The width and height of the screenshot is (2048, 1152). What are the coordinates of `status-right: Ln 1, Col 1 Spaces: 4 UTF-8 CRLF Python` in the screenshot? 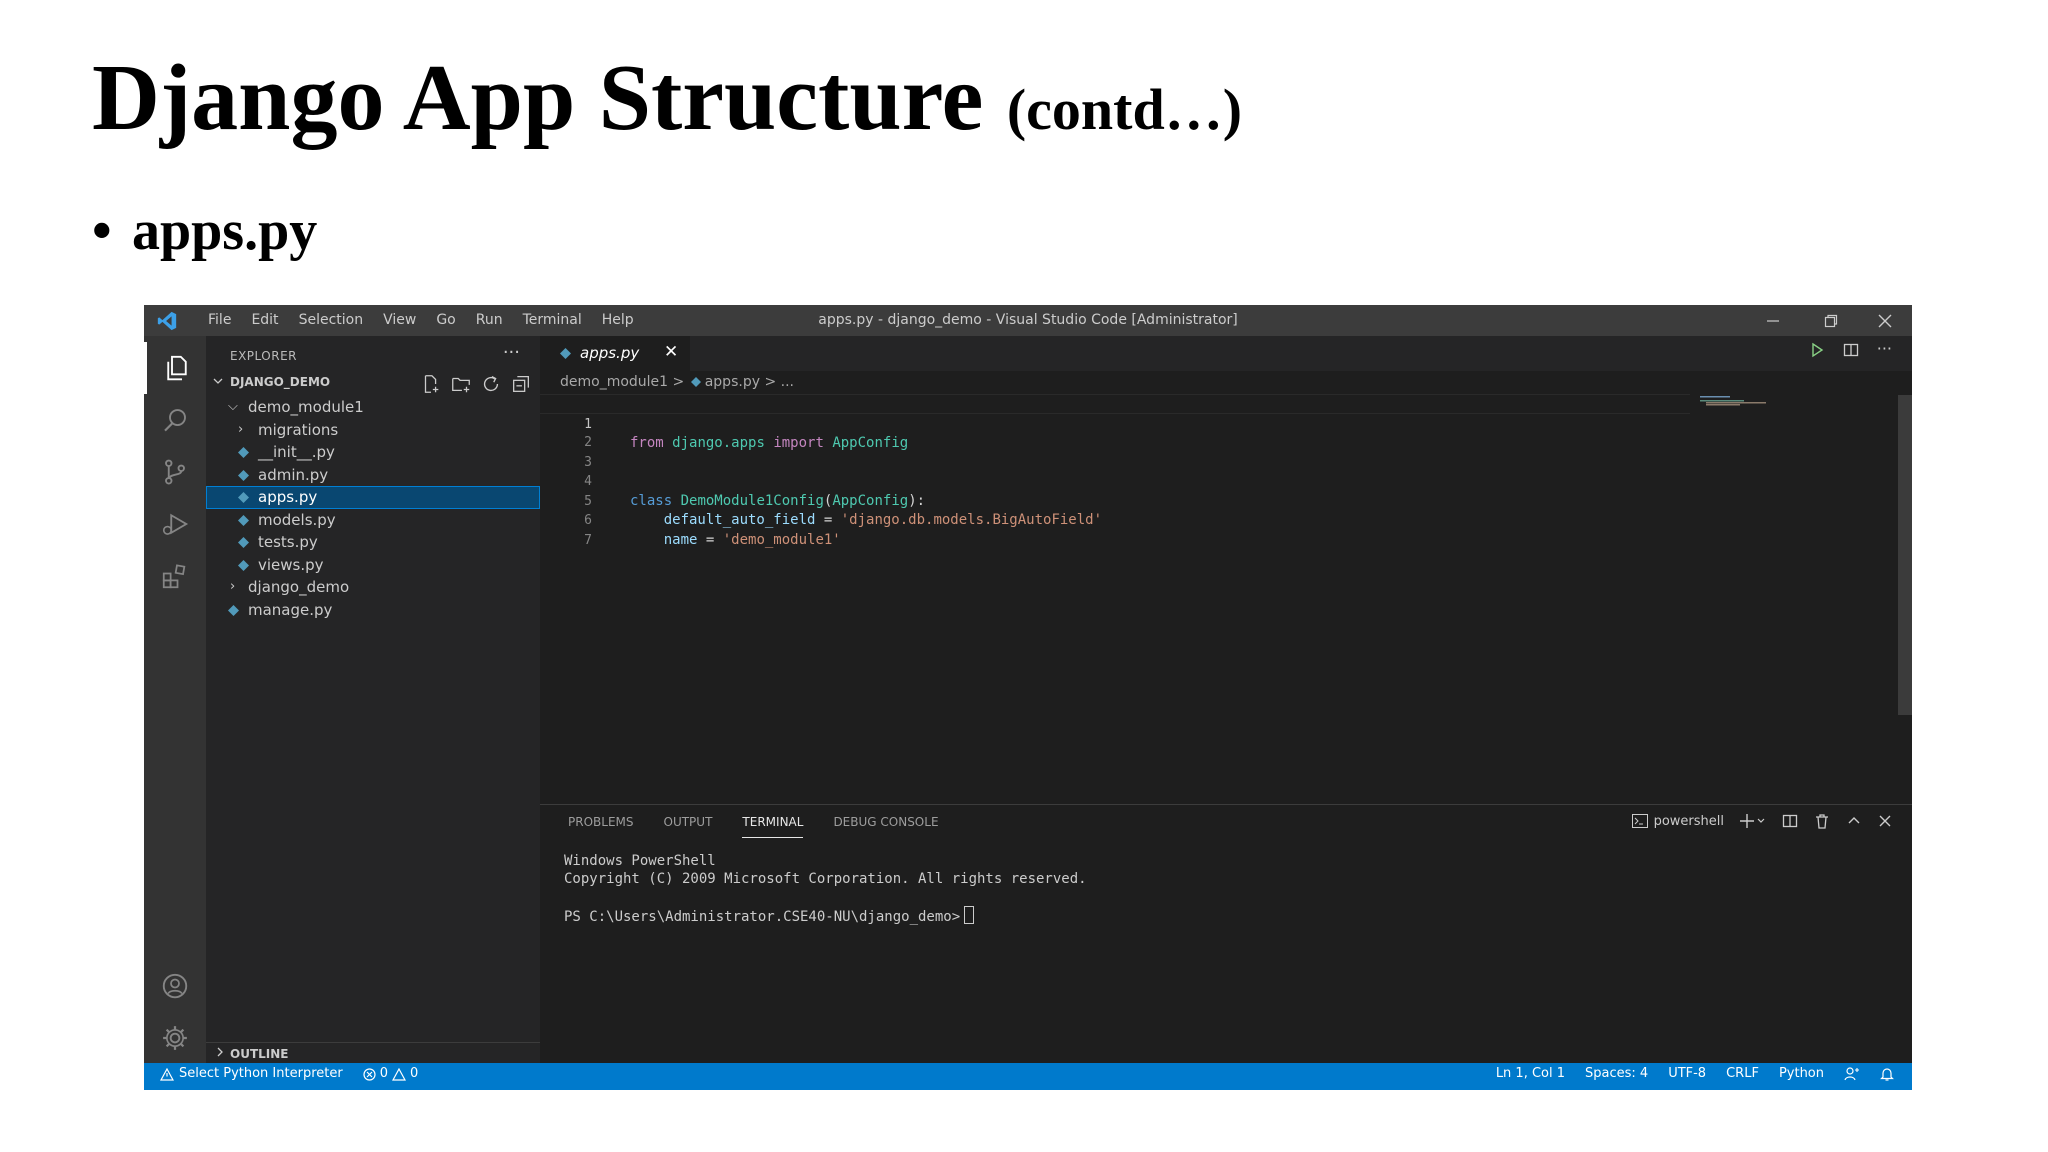 It's located at (1695, 1074).